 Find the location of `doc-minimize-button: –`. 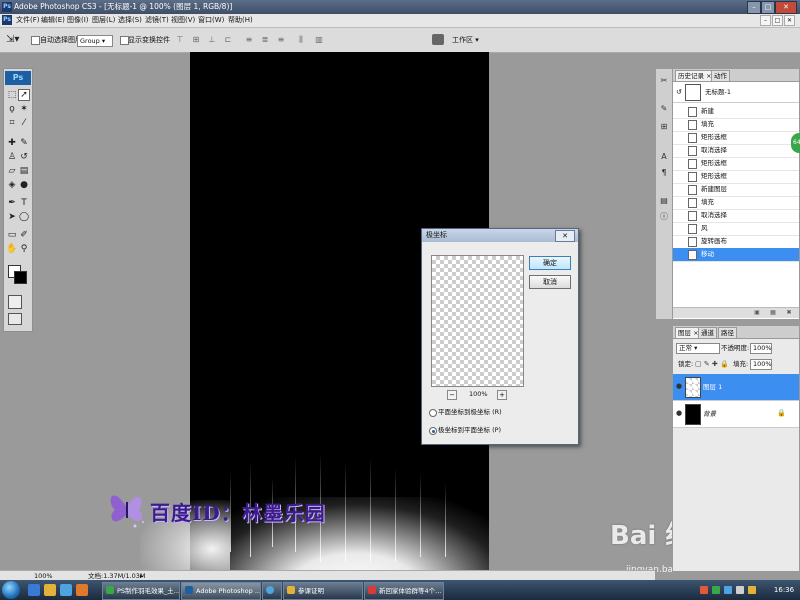

doc-minimize-button: – is located at coordinates (765, 20).